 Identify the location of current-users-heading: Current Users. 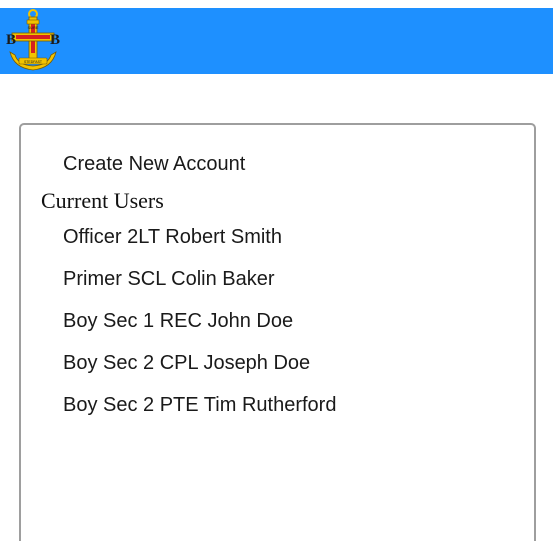
(102, 200).